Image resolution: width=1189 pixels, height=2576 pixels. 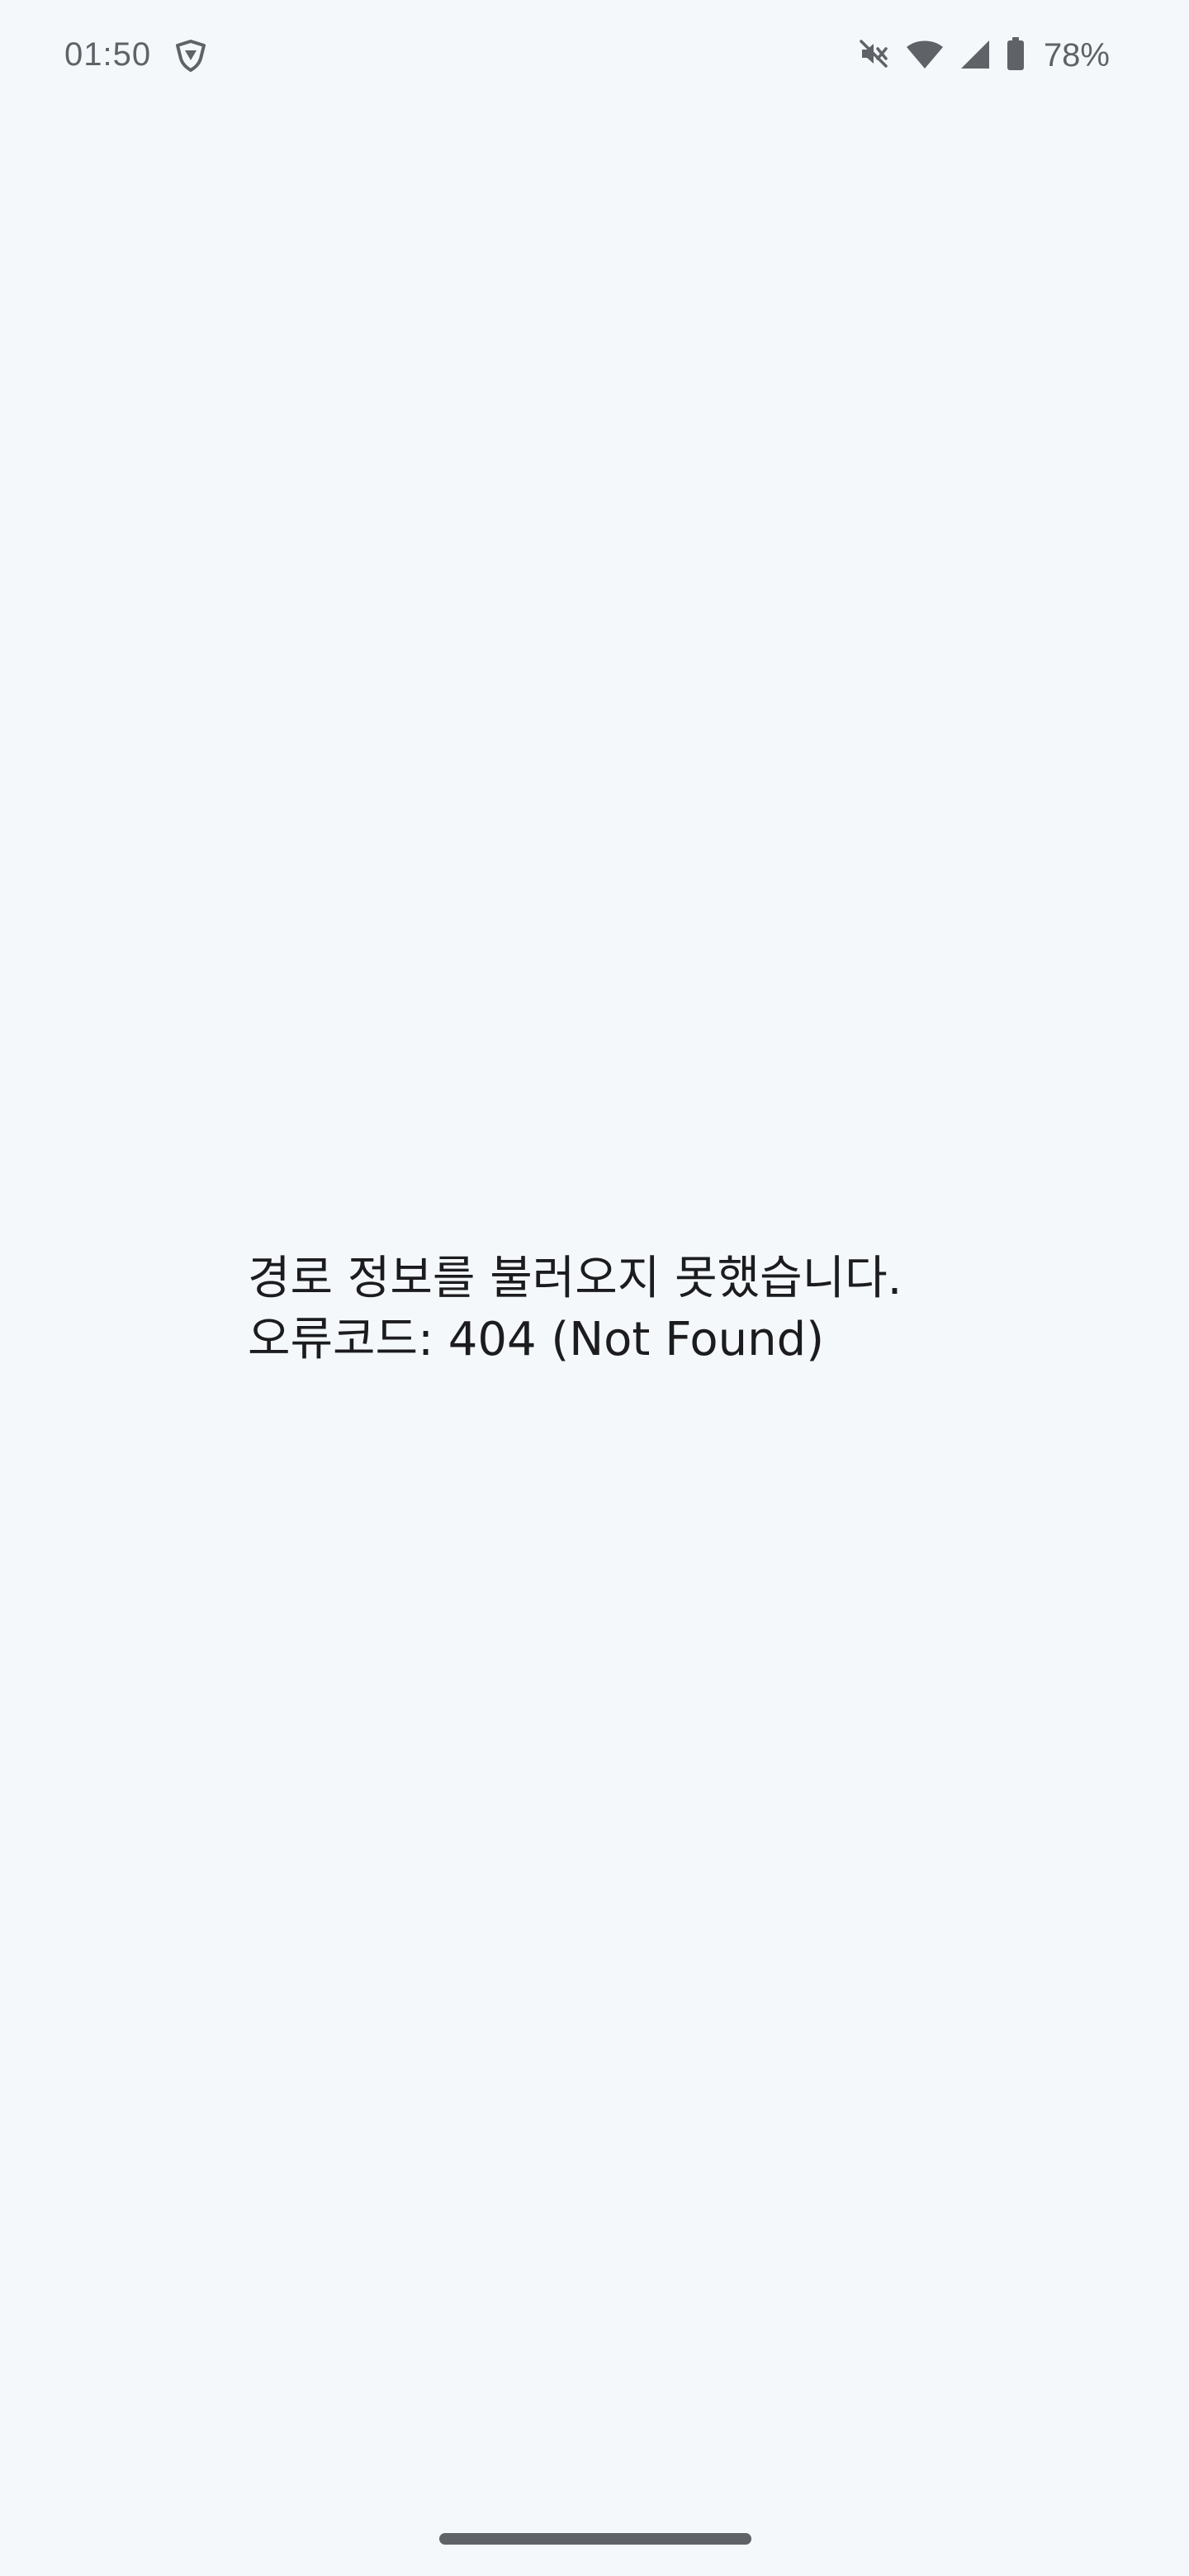 What do you see at coordinates (873, 55) in the screenshot?
I see `mute-icon` at bounding box center [873, 55].